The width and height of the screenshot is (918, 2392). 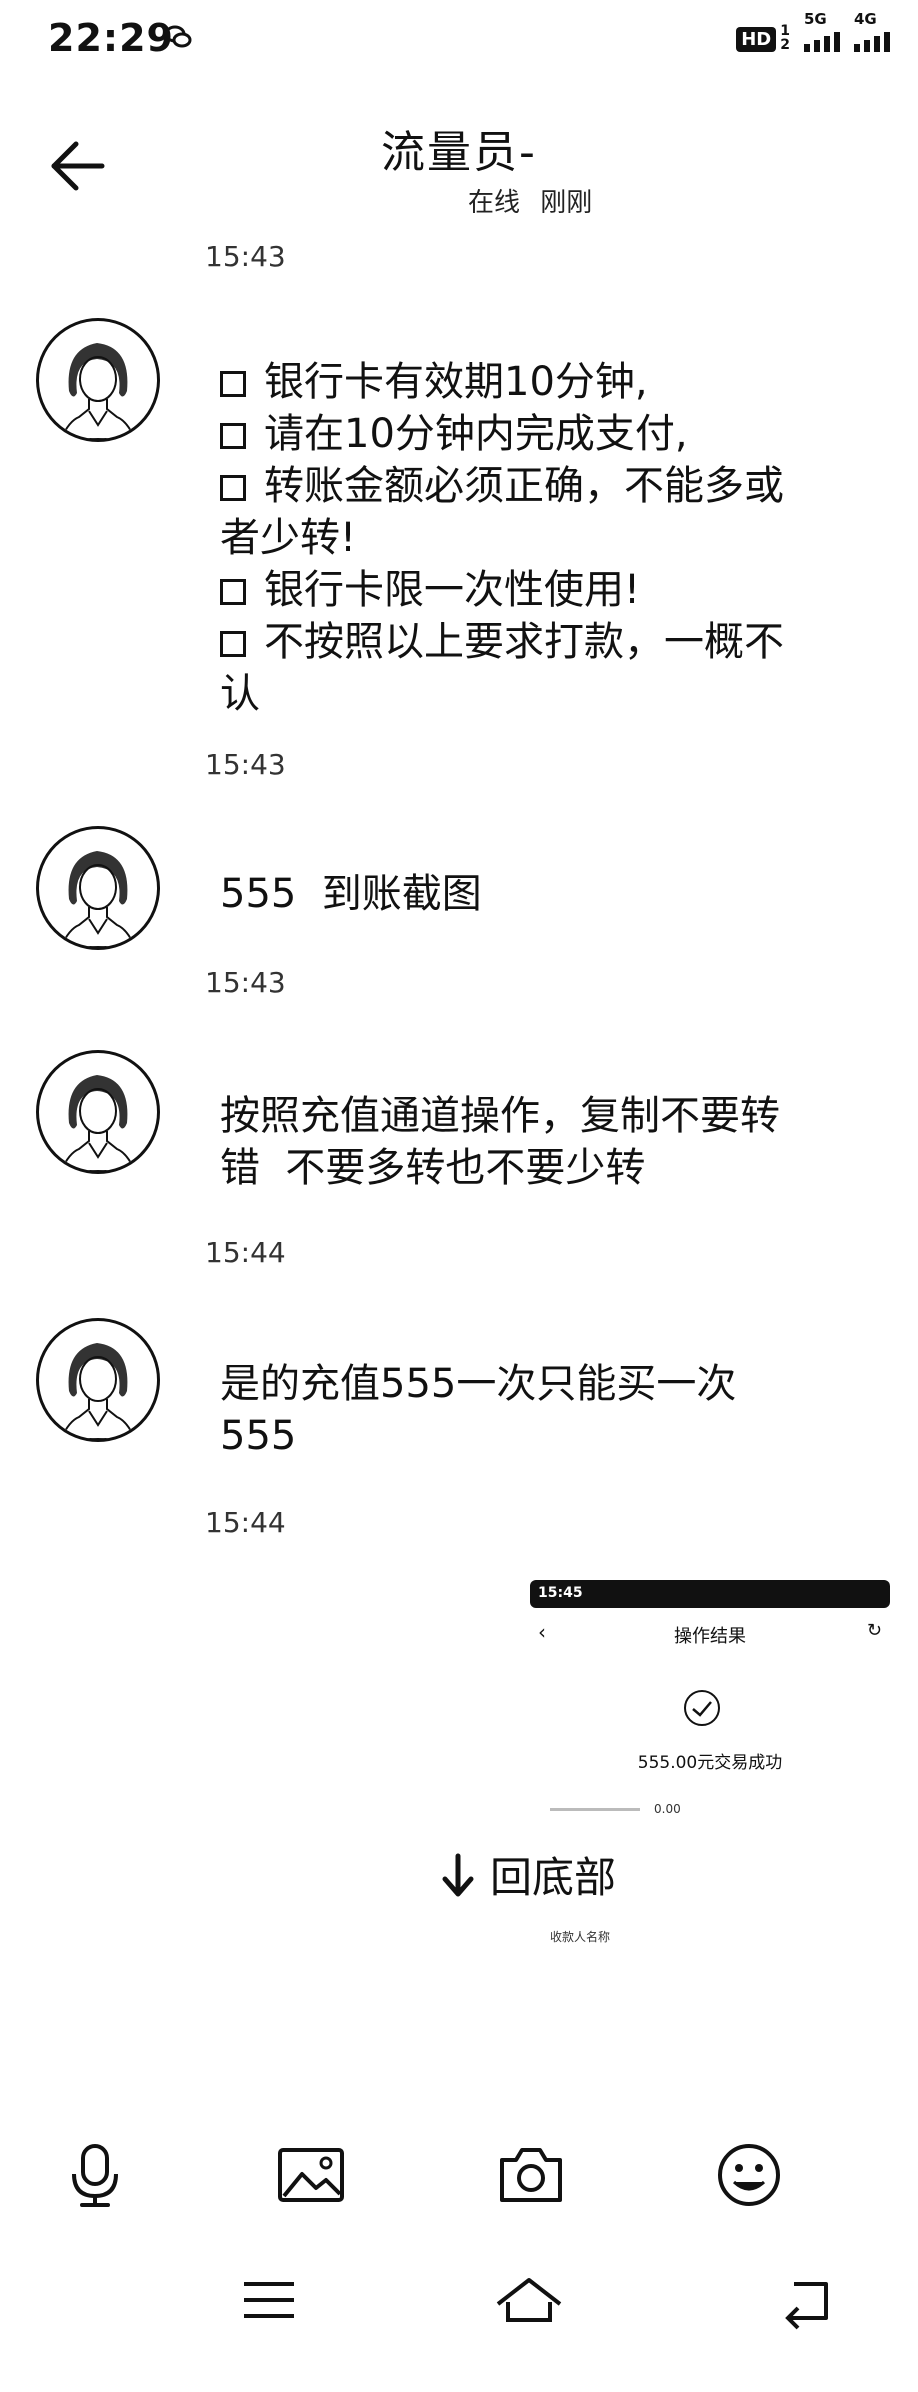 What do you see at coordinates (822, 31) in the screenshot?
I see `signal-5g-icon: 5G` at bounding box center [822, 31].